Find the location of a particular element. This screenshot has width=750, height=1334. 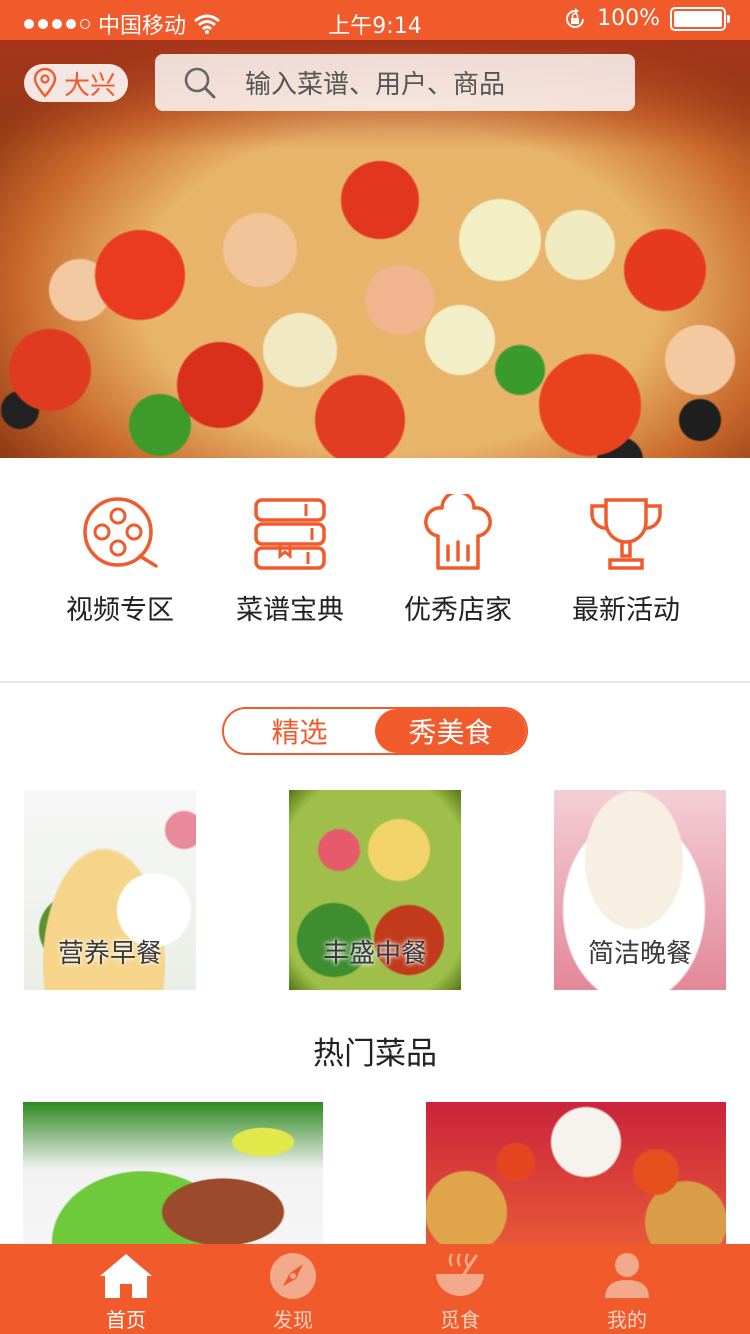

category-label: 菜谱宝典 is located at coordinates (290, 610).